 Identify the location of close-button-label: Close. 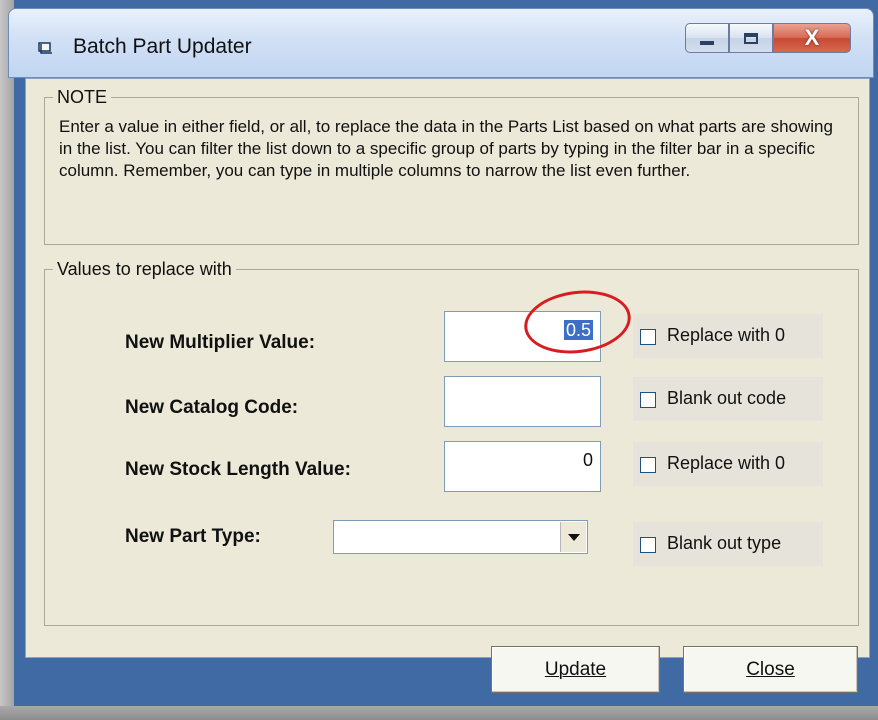
(770, 669).